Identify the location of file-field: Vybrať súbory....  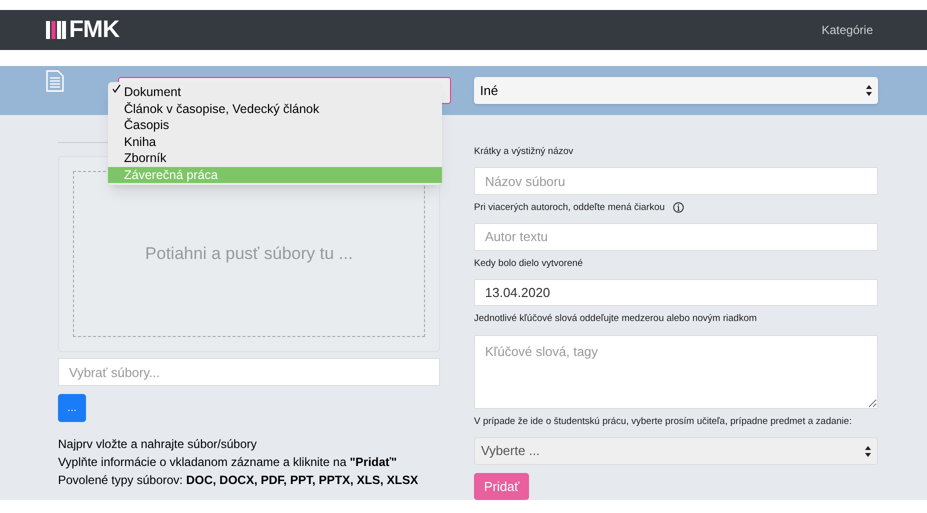
(249, 372).